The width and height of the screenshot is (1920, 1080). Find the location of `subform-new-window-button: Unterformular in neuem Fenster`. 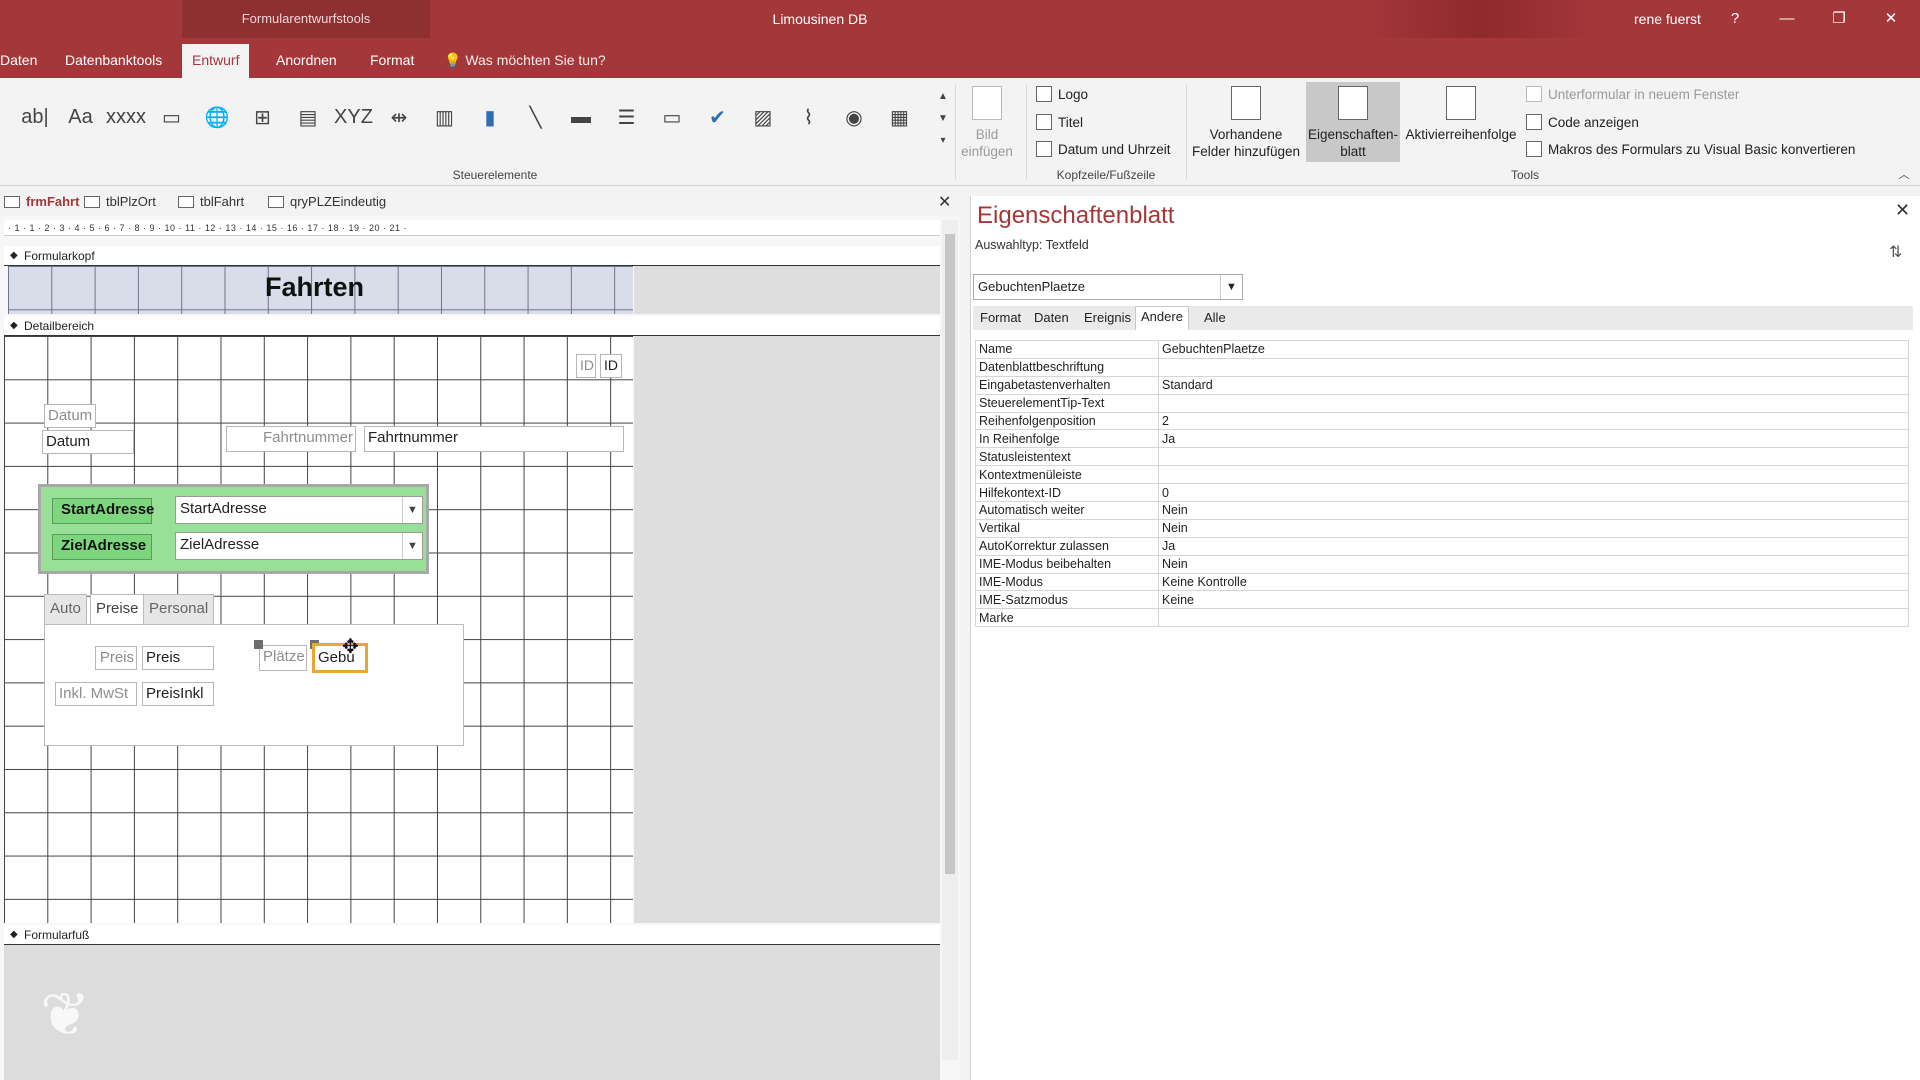

subform-new-window-button: Unterformular in neuem Fenster is located at coordinates (1632, 94).